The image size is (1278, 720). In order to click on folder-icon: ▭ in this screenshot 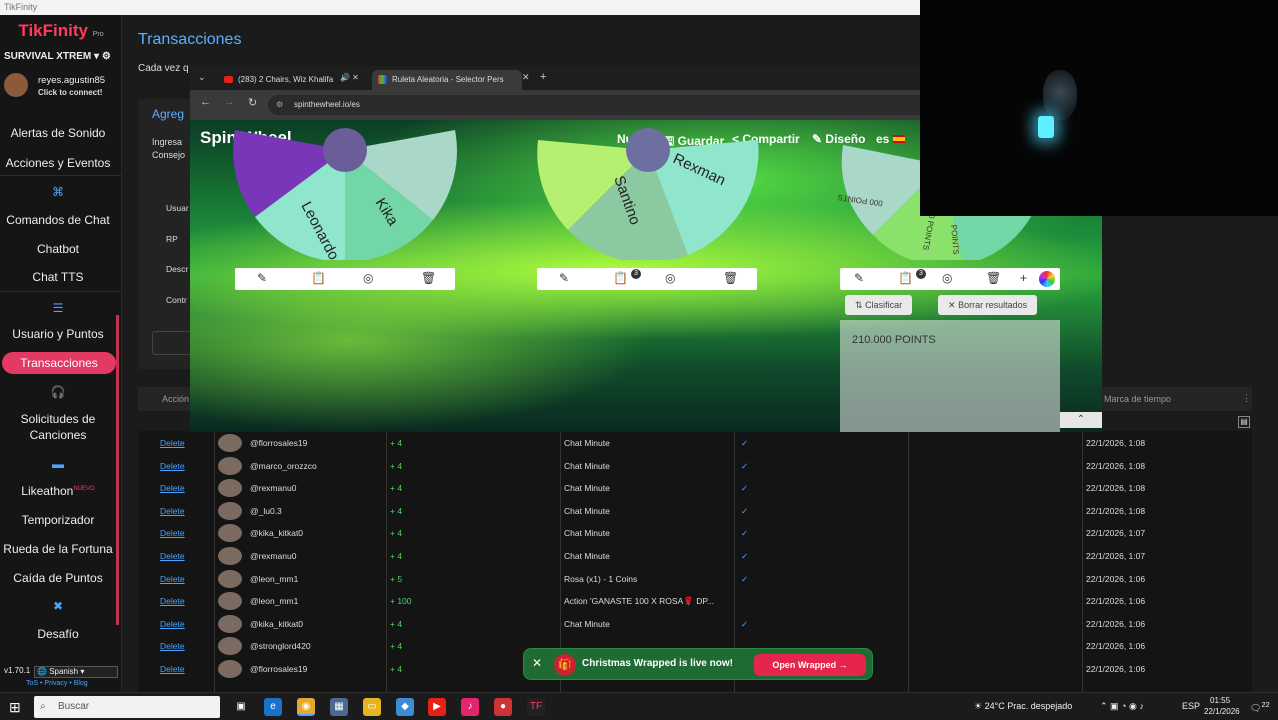, I will do `click(372, 707)`.